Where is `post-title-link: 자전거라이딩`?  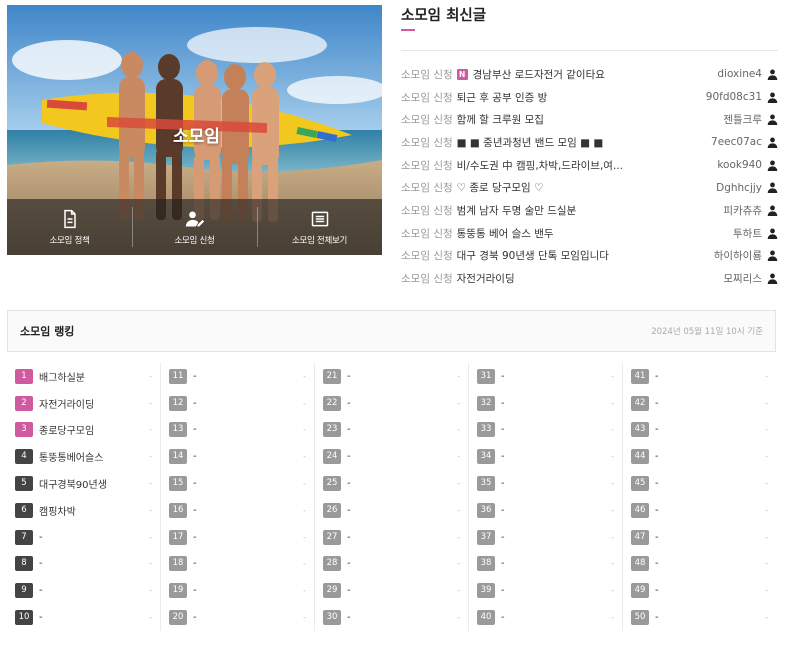
post-title-link: 자전거라이딩 is located at coordinates (575, 278).